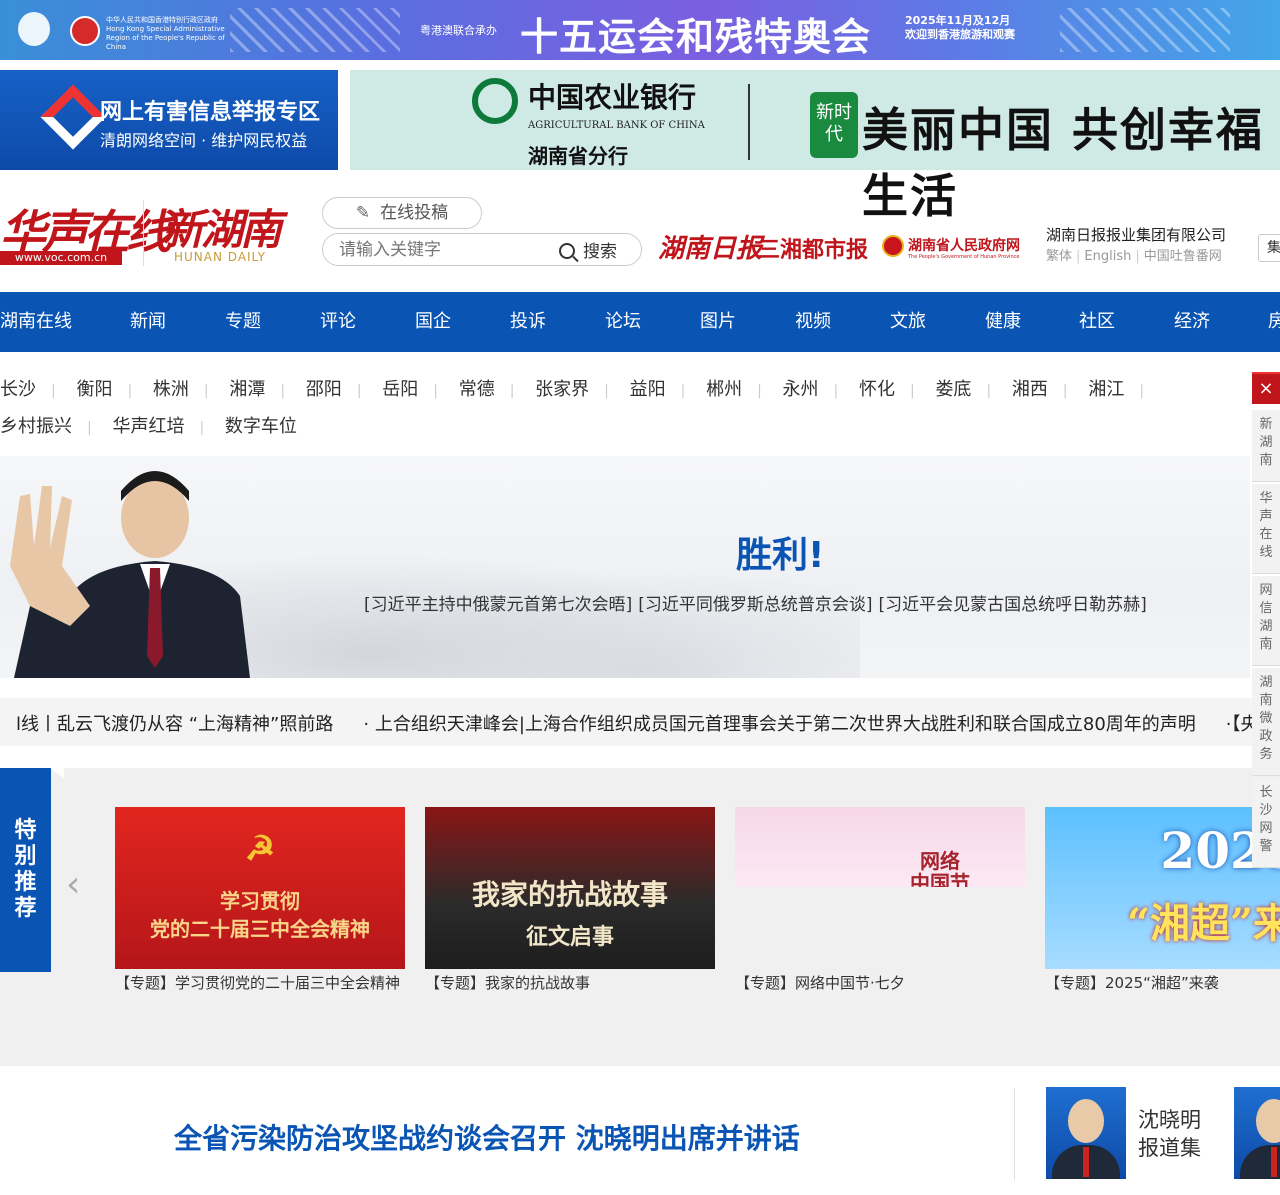  I want to click on hunan-ribao-logo: 湖南日报, so click(710, 246).